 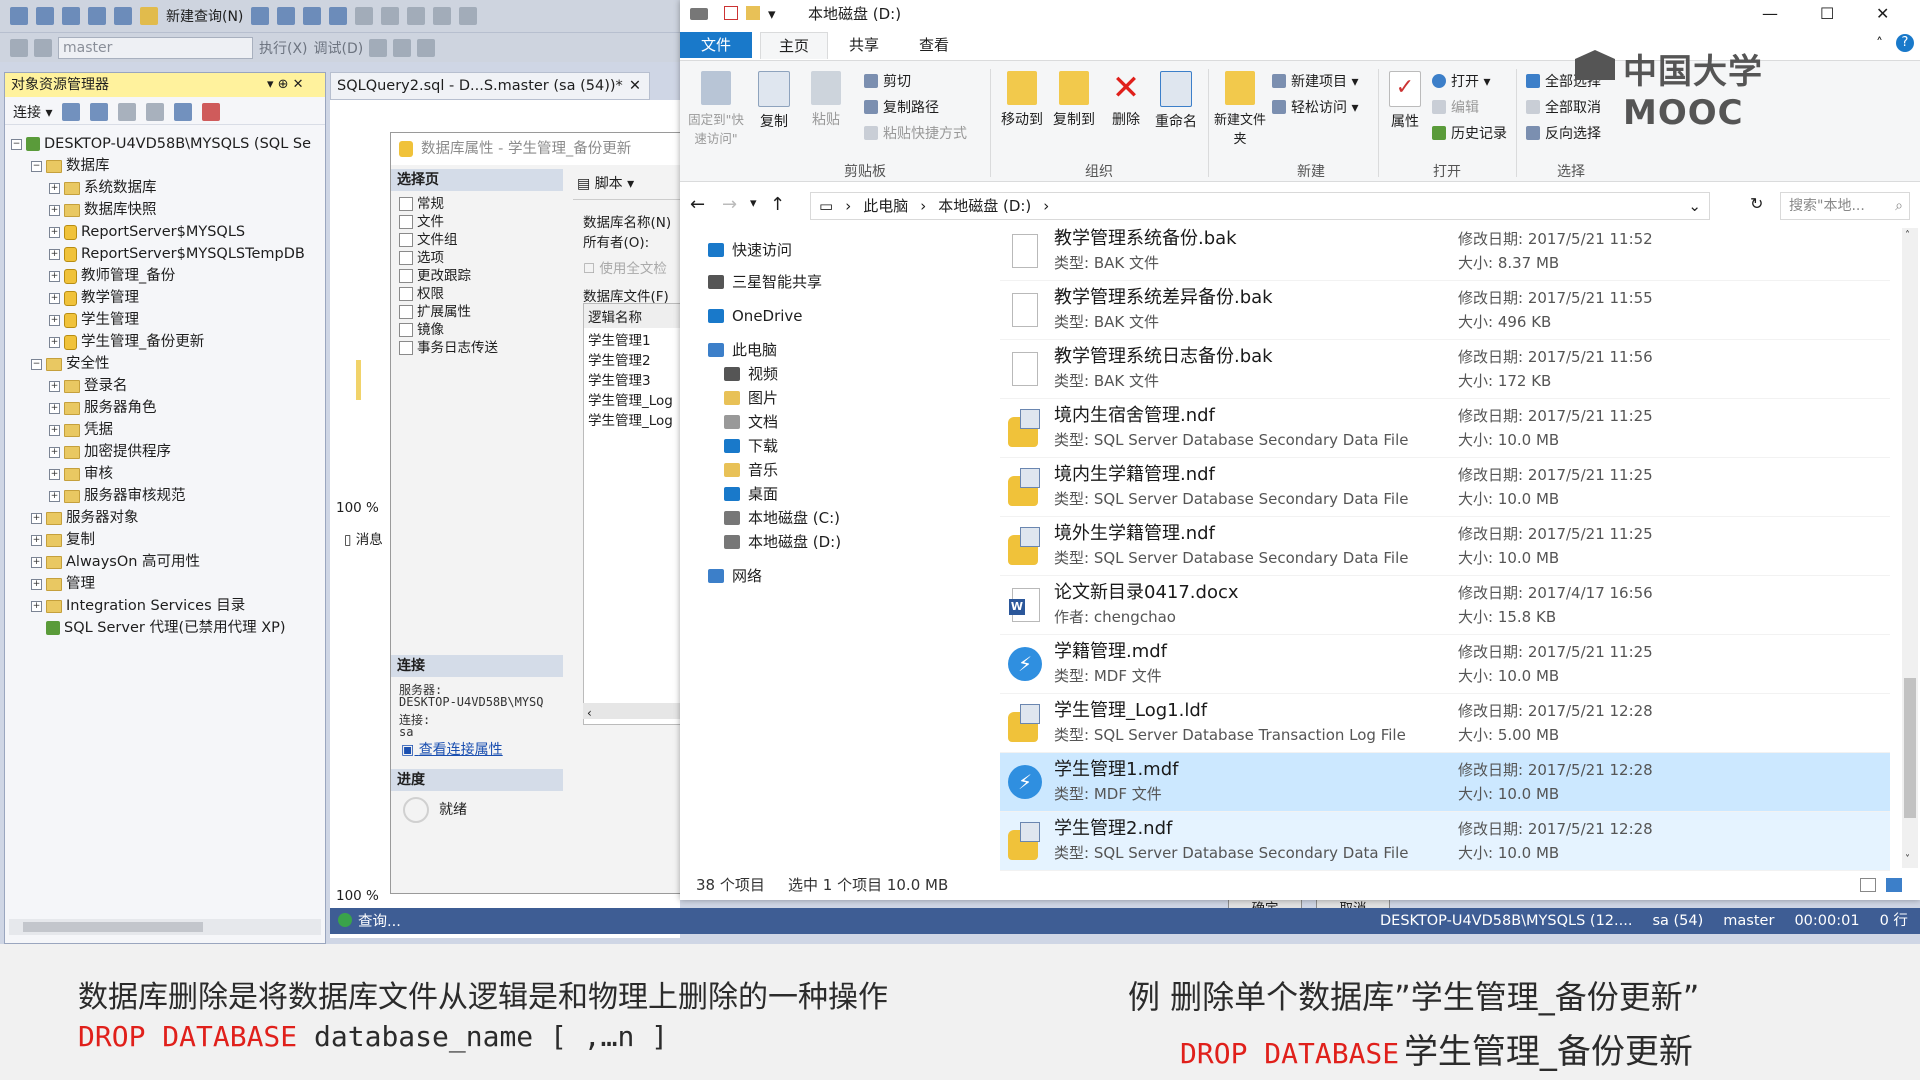 I want to click on script-button: ▤ 脚本 ▾, so click(x=605, y=183).